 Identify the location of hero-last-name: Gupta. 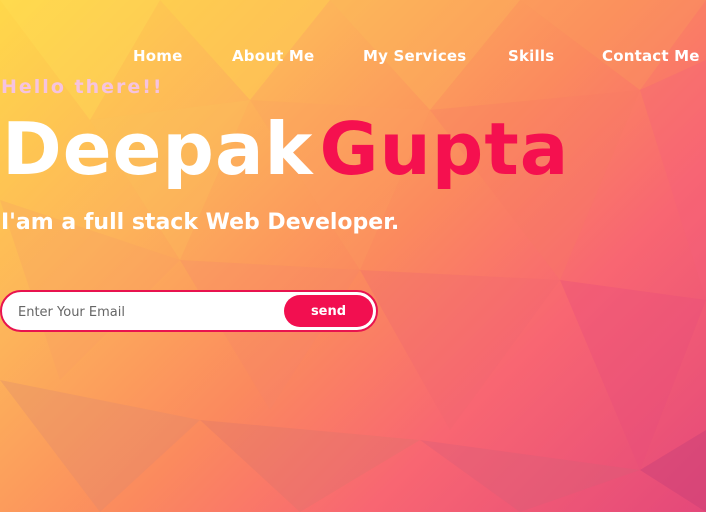
(444, 149).